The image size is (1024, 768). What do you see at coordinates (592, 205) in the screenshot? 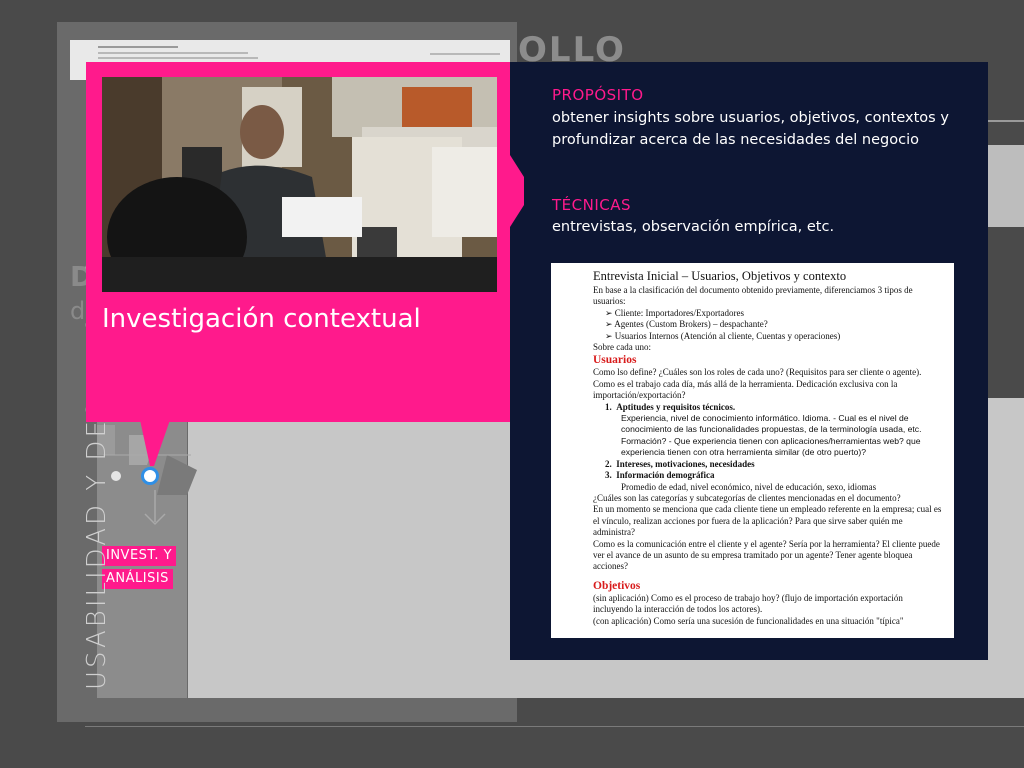
I see `techniques-title: TÉCNICAS` at bounding box center [592, 205].